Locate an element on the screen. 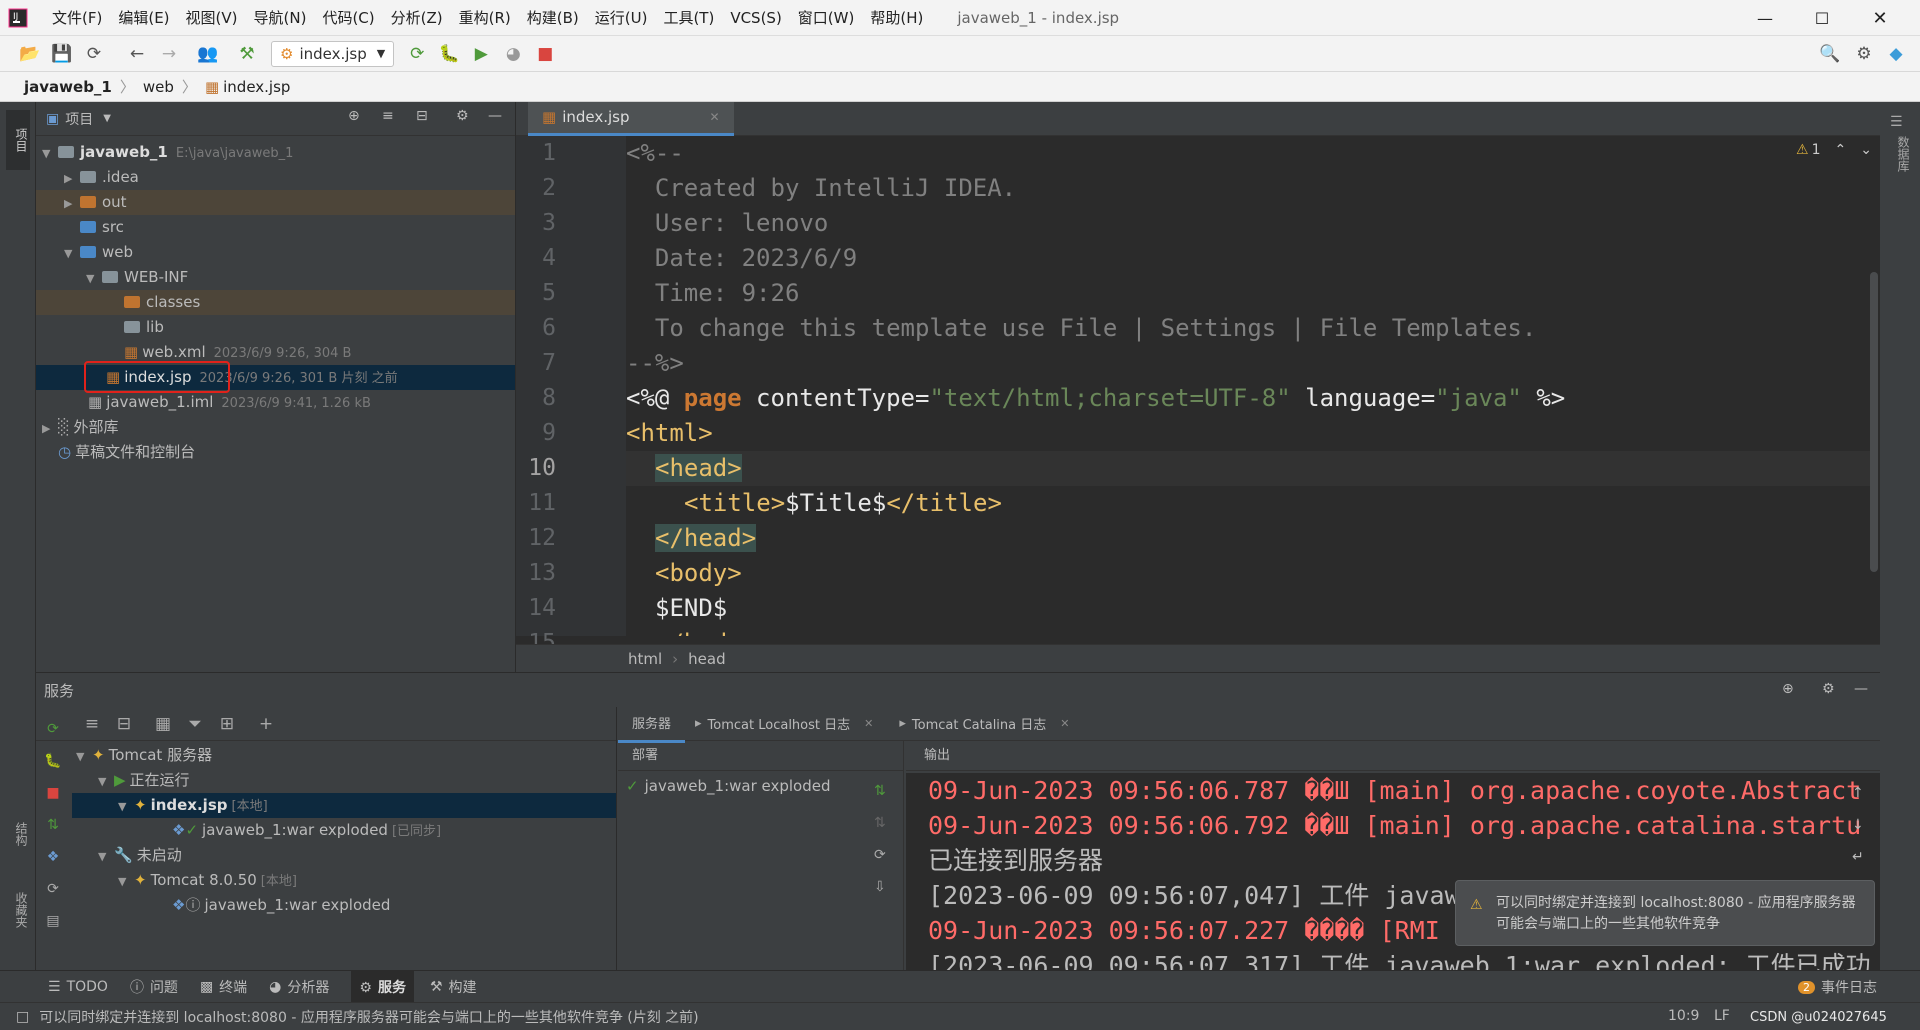 This screenshot has height=1030, width=1920. update-icon: ⇩ is located at coordinates (880, 887).